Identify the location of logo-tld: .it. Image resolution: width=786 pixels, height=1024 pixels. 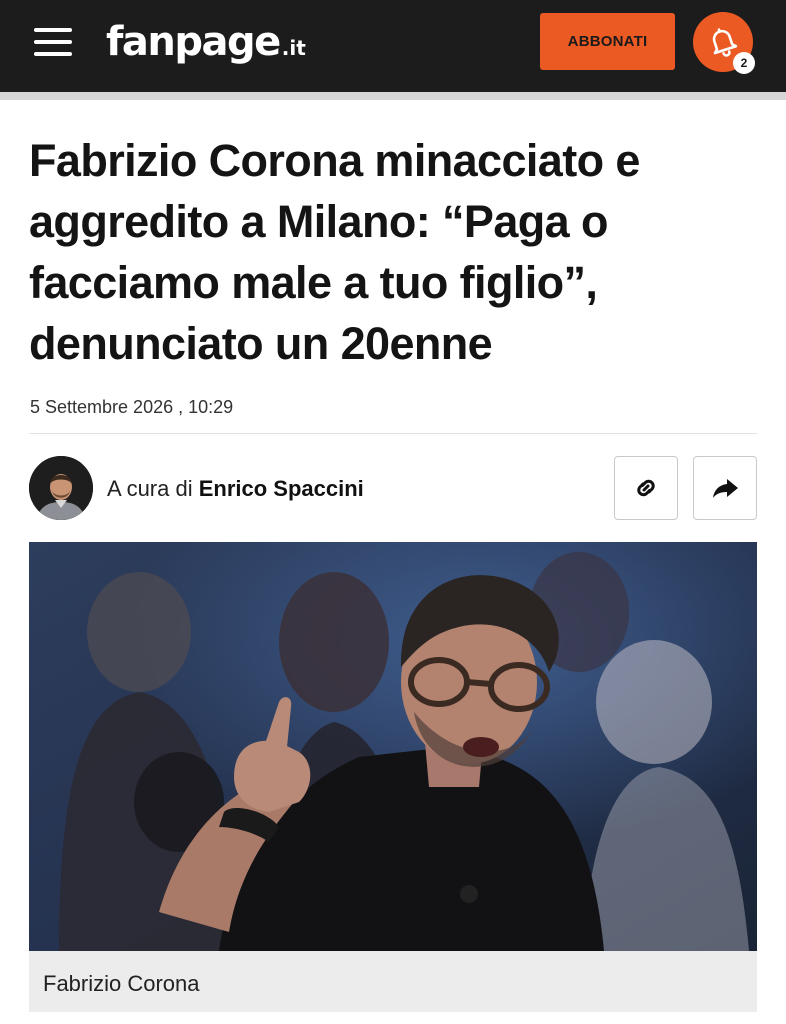
(293, 48).